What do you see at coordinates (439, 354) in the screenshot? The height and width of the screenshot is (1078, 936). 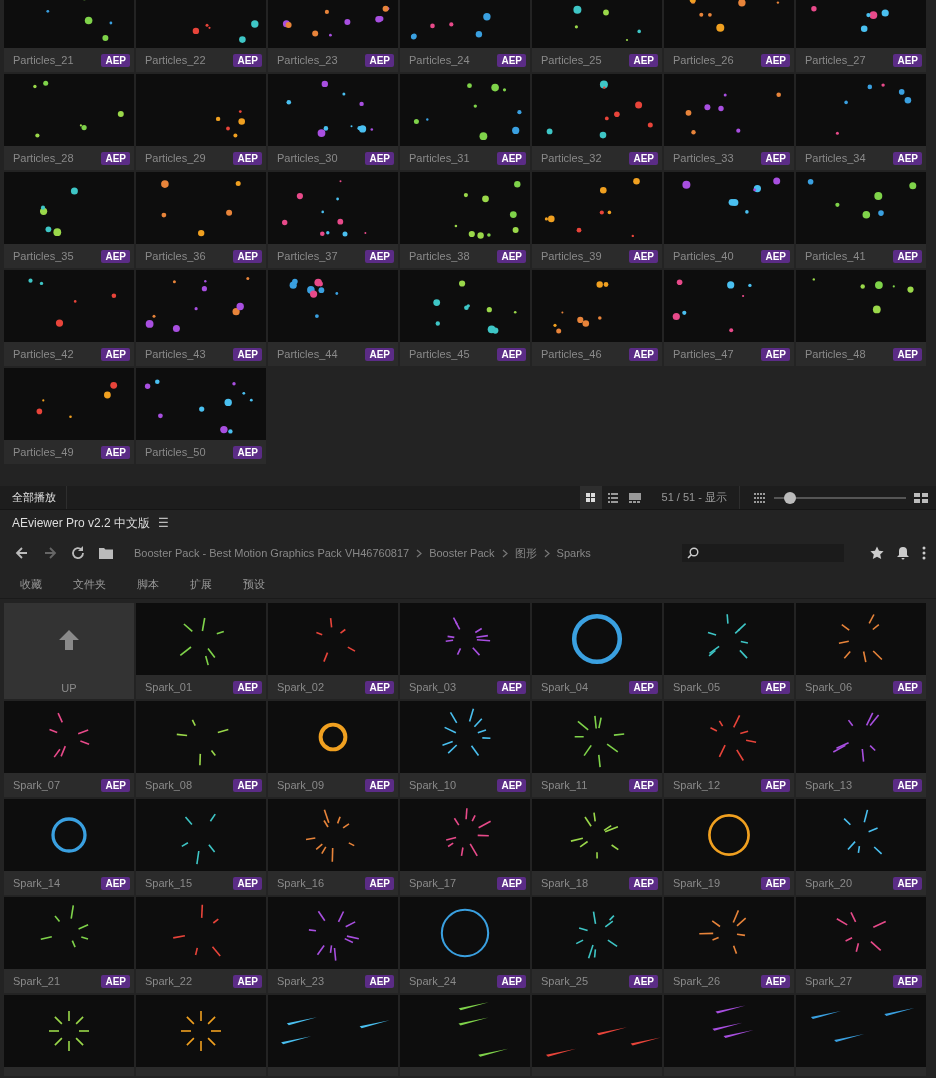 I see `asset-name: Particles_45` at bounding box center [439, 354].